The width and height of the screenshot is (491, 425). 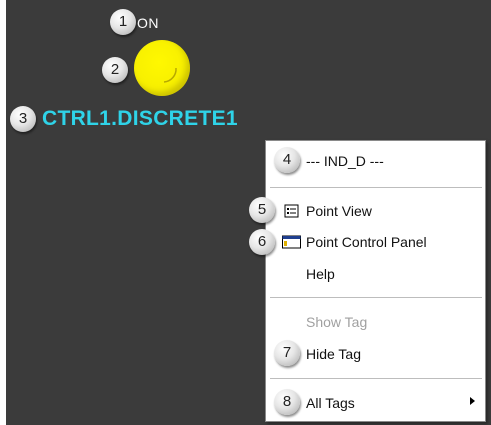 I want to click on menu-header: --- IND_D ---, so click(x=345, y=161).